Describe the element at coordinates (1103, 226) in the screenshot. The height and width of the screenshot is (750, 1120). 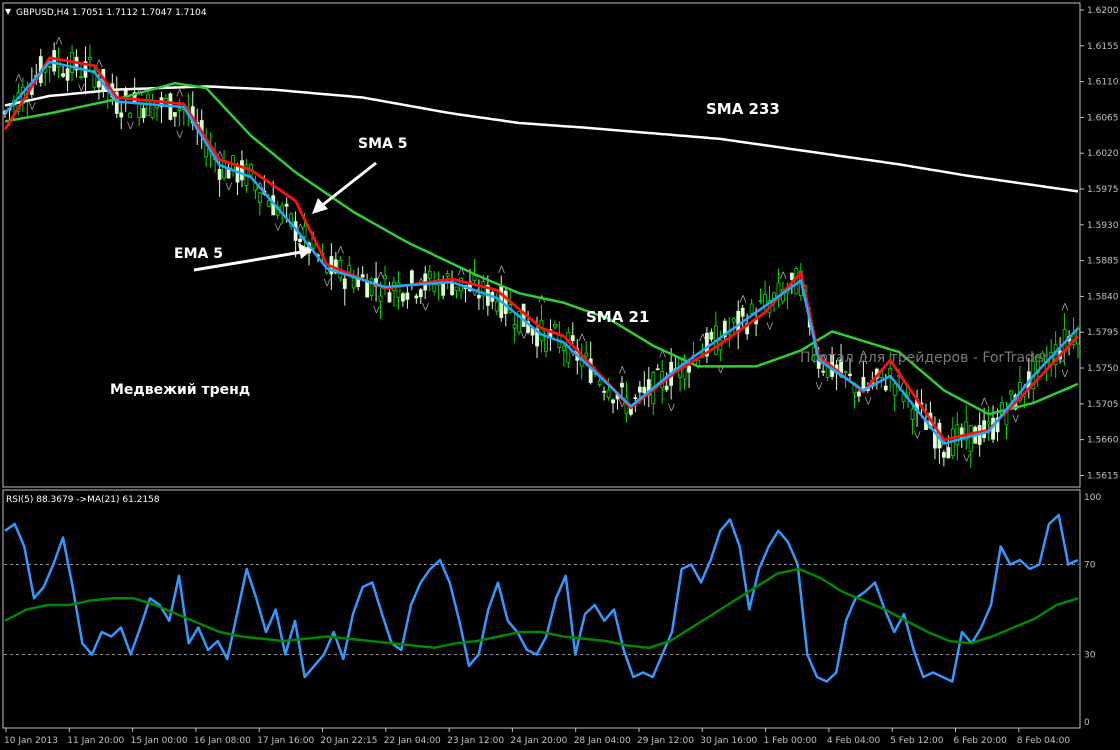
I see `price-tick-label: 1.5930` at that location.